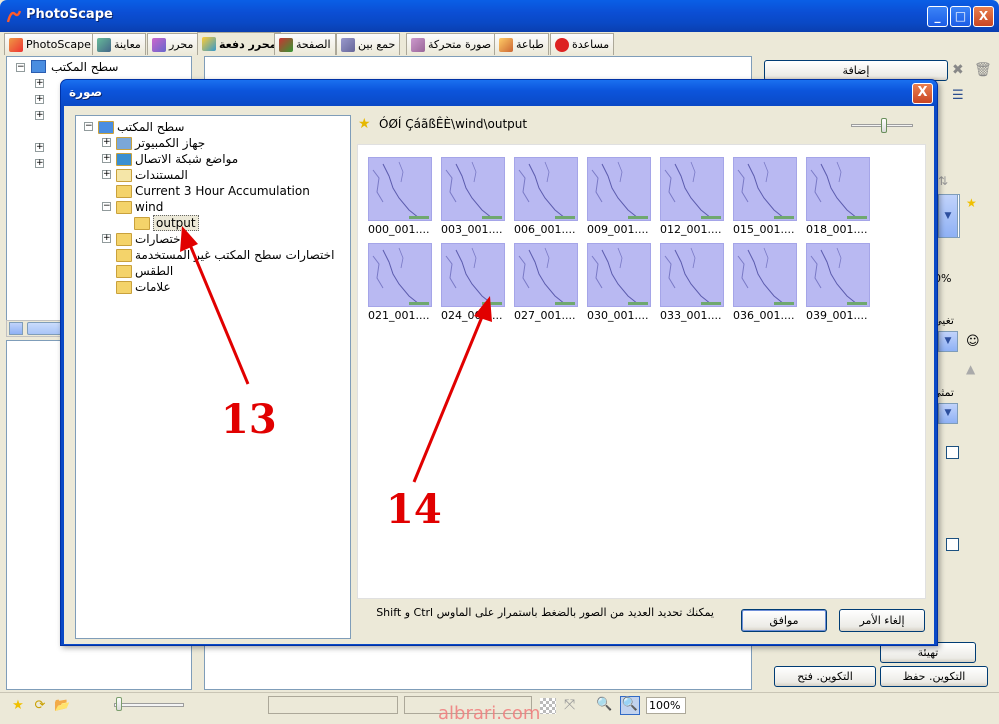  I want to click on annotation-arrows, so click(336, 354).